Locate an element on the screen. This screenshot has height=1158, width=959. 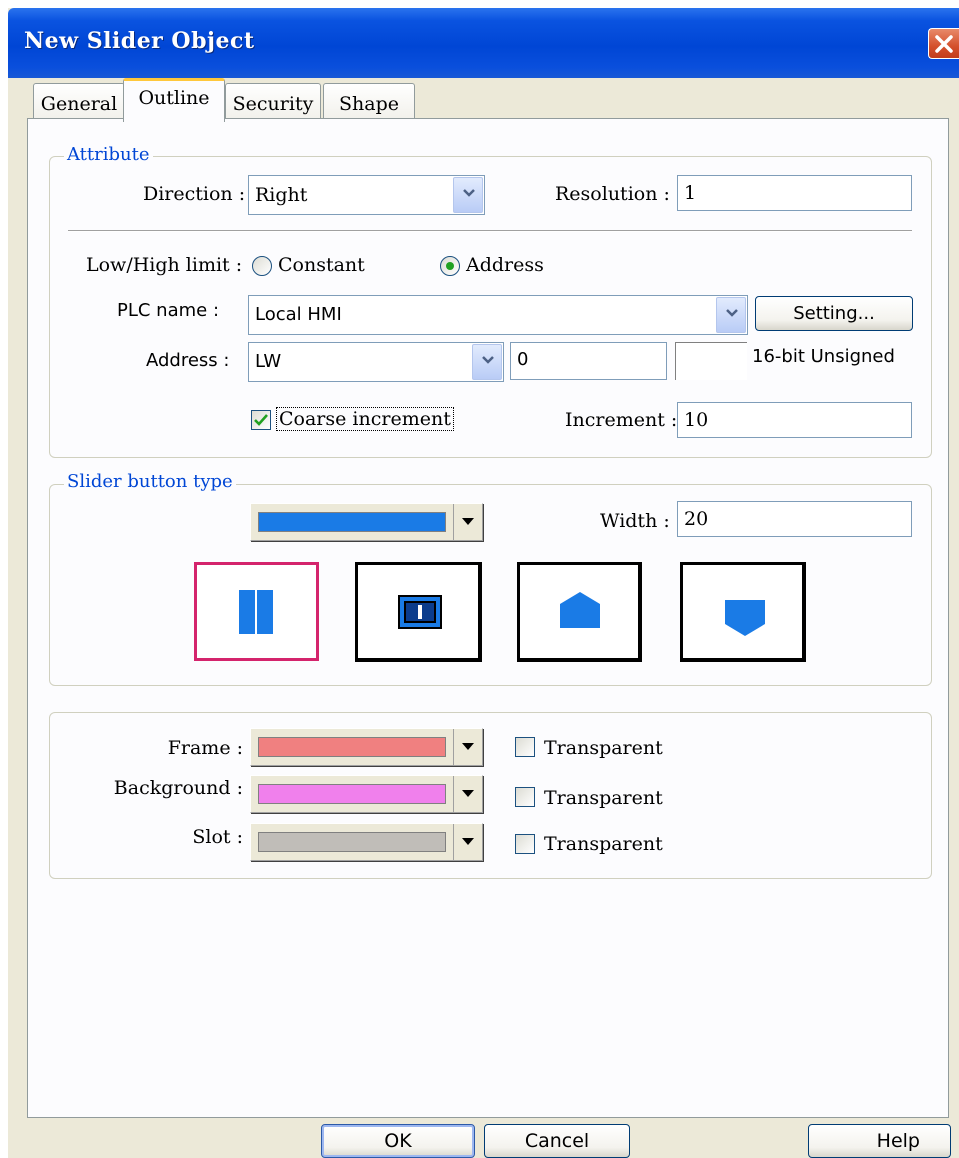
slider-color-swatch is located at coordinates (352, 522).